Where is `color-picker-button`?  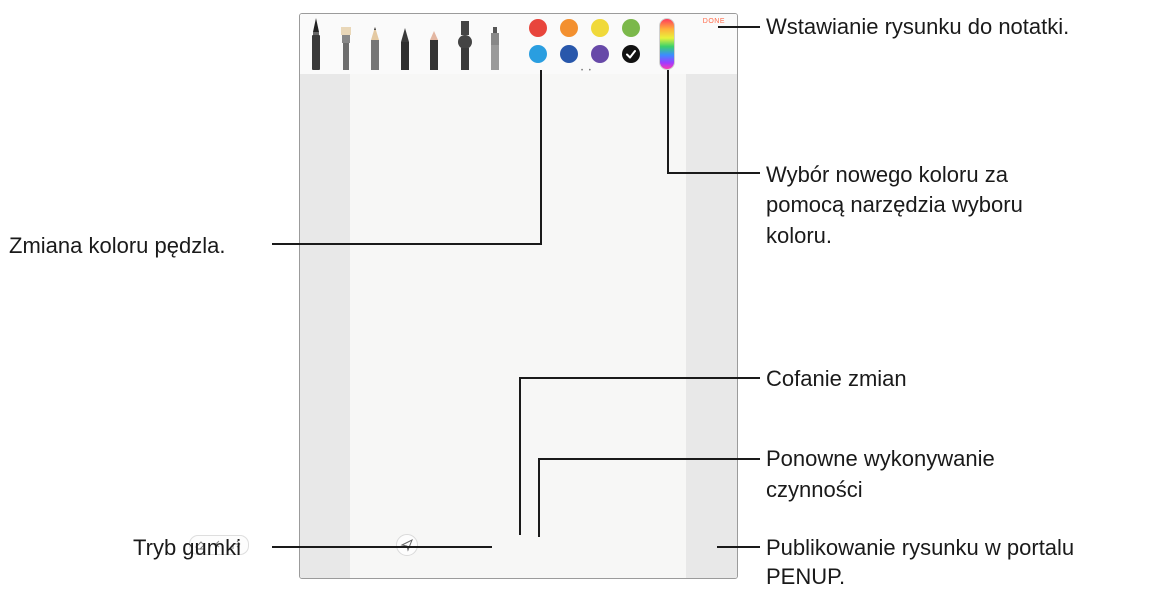 color-picker-button is located at coordinates (667, 44).